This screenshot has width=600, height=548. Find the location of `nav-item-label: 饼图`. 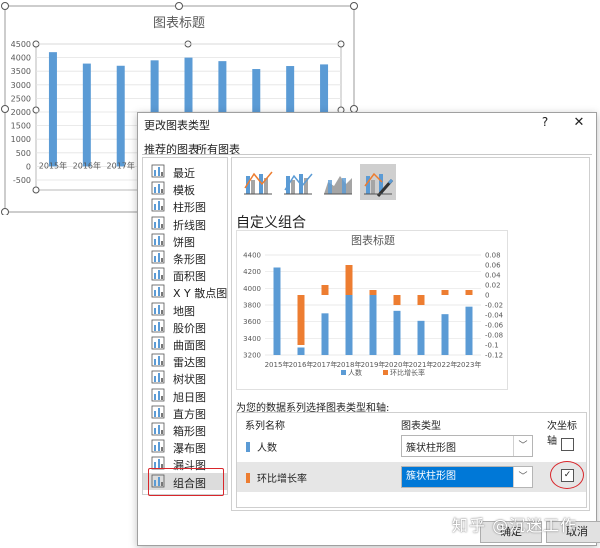

nav-item-label: 饼图 is located at coordinates (184, 242).